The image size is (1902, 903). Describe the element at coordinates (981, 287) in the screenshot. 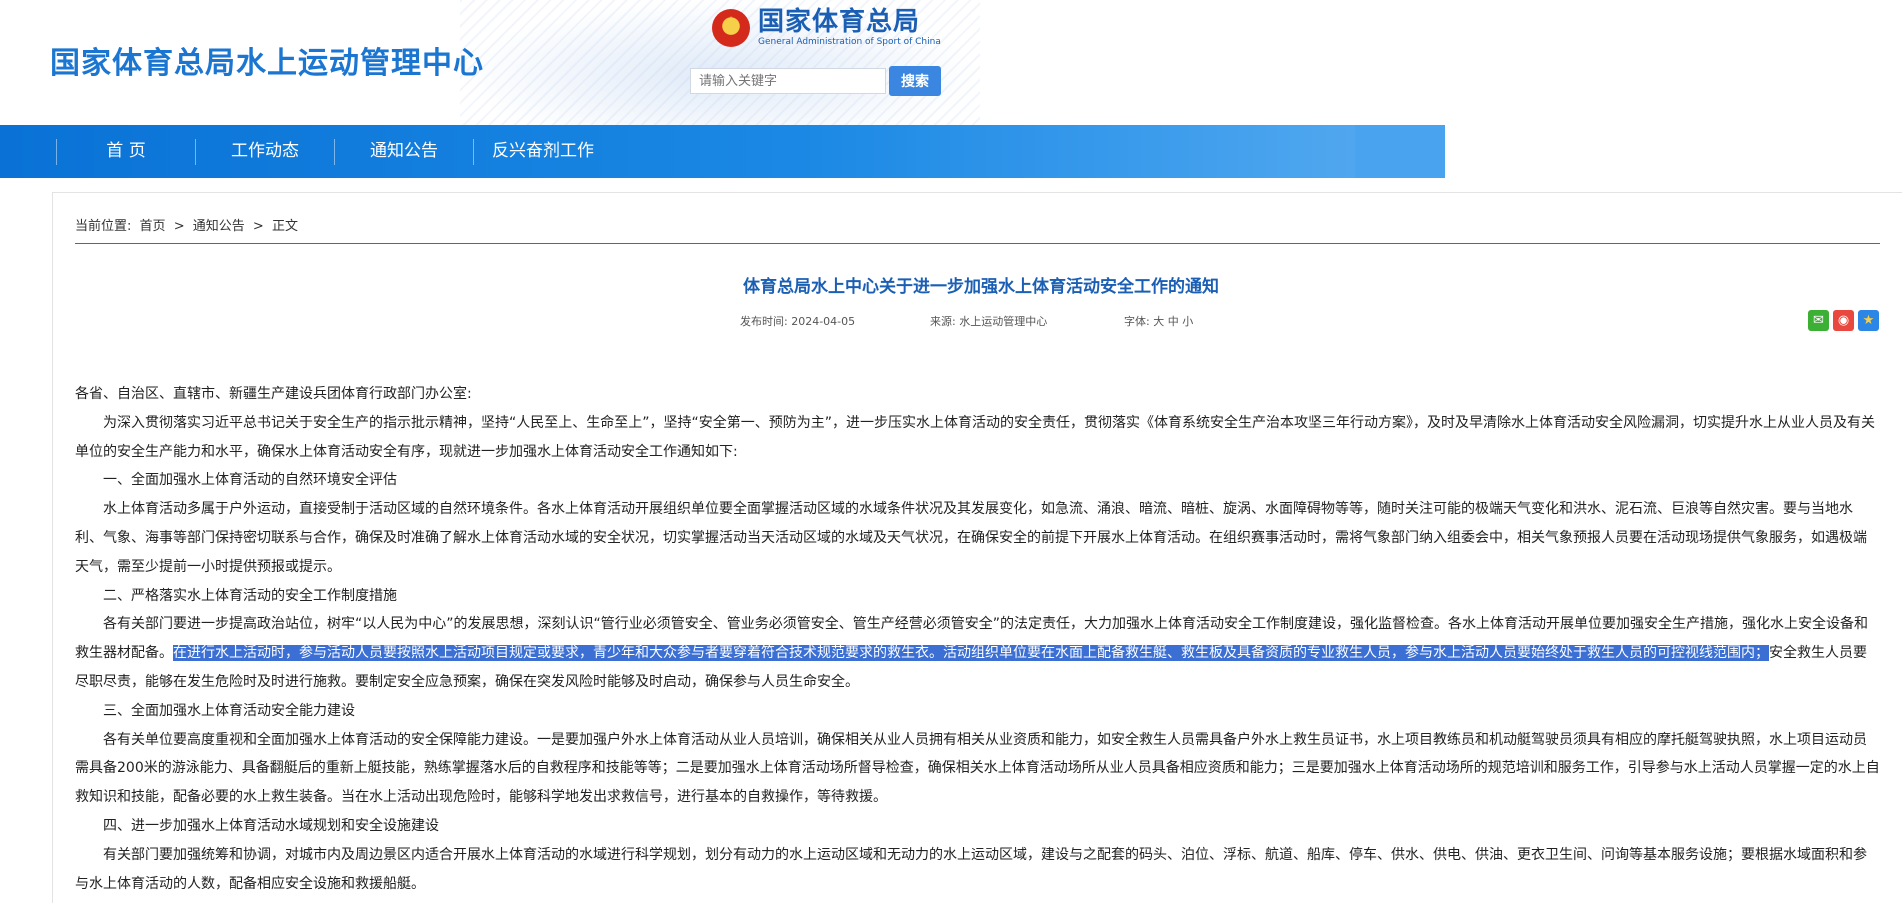

I see `article-title: 体育总局水上中心关于进一步加强水上体育活动安全工作的通知` at that location.